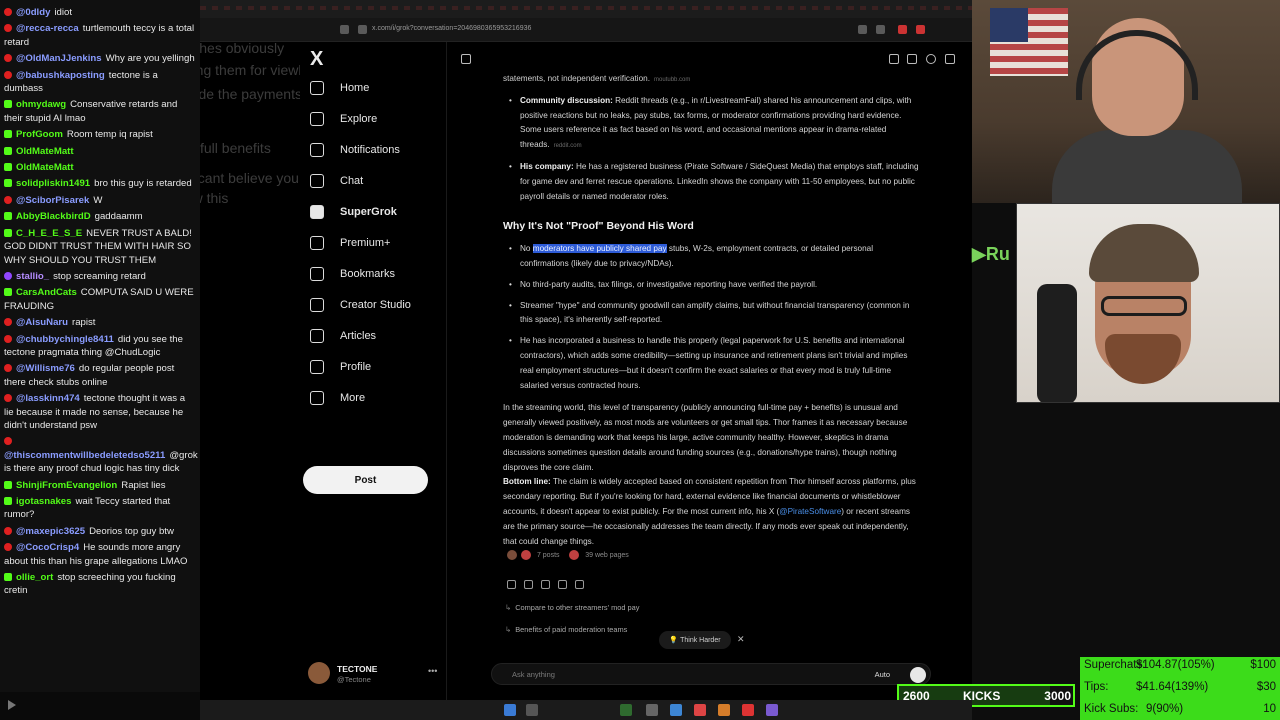 The height and width of the screenshot is (720, 1280). Describe the element at coordinates (102, 167) in the screenshot. I see `chat-message: OldMateMatt` at that location.